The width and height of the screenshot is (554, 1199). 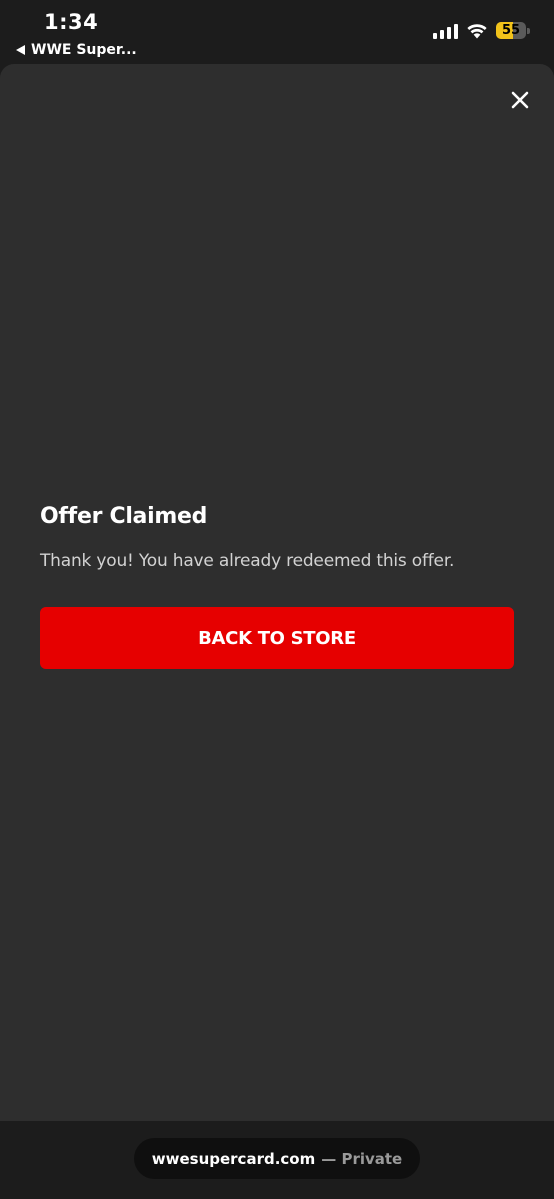 What do you see at coordinates (277, 32) in the screenshot?
I see `status-bar: 1:34 WWE Super... 55` at bounding box center [277, 32].